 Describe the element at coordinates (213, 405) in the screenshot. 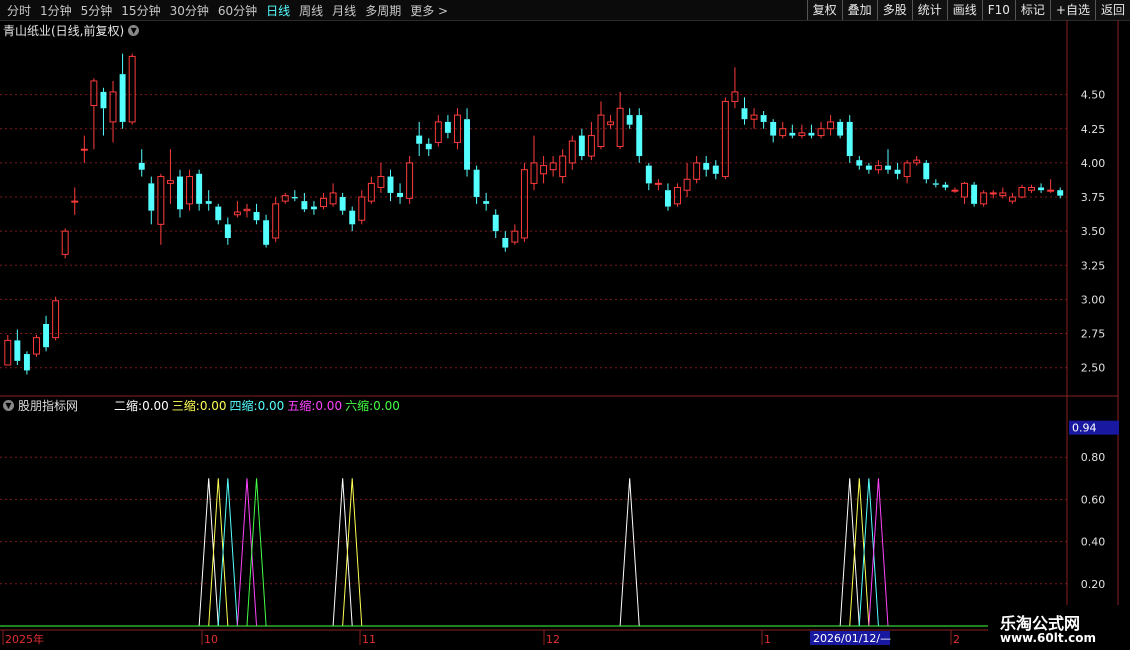

I see `legend-value-3: 0.00` at that location.